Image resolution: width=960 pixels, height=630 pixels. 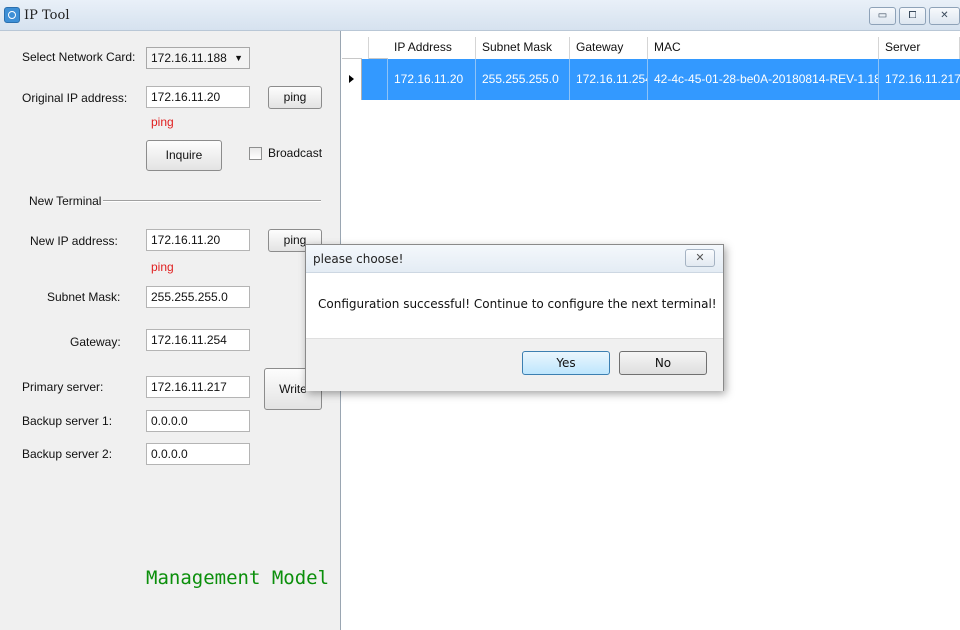 I want to click on current-row-arrow-icon, so click(x=351, y=79).